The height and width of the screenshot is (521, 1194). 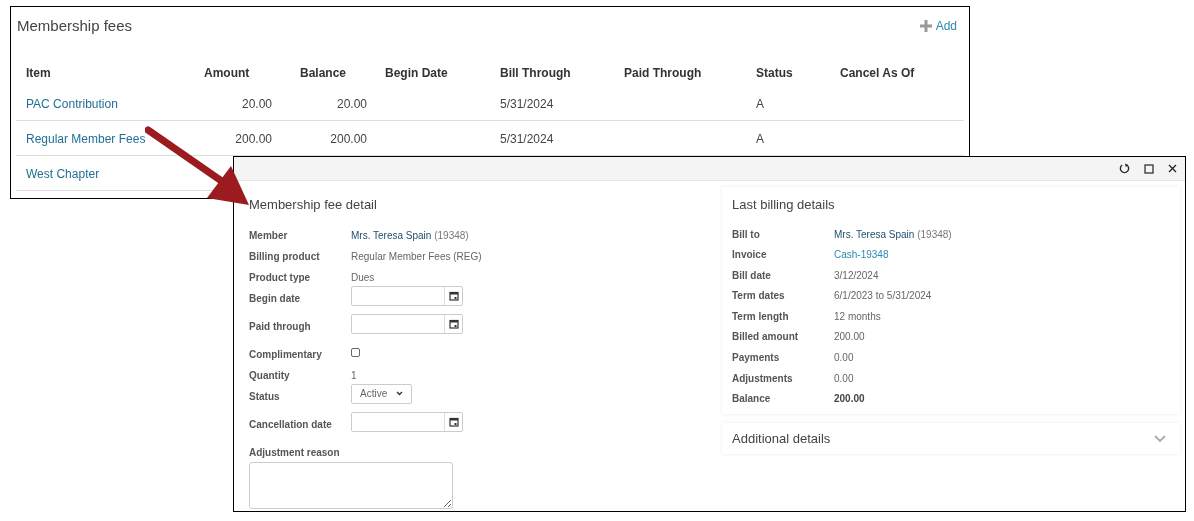 What do you see at coordinates (63, 173) in the screenshot?
I see `item-link: West Chapter` at bounding box center [63, 173].